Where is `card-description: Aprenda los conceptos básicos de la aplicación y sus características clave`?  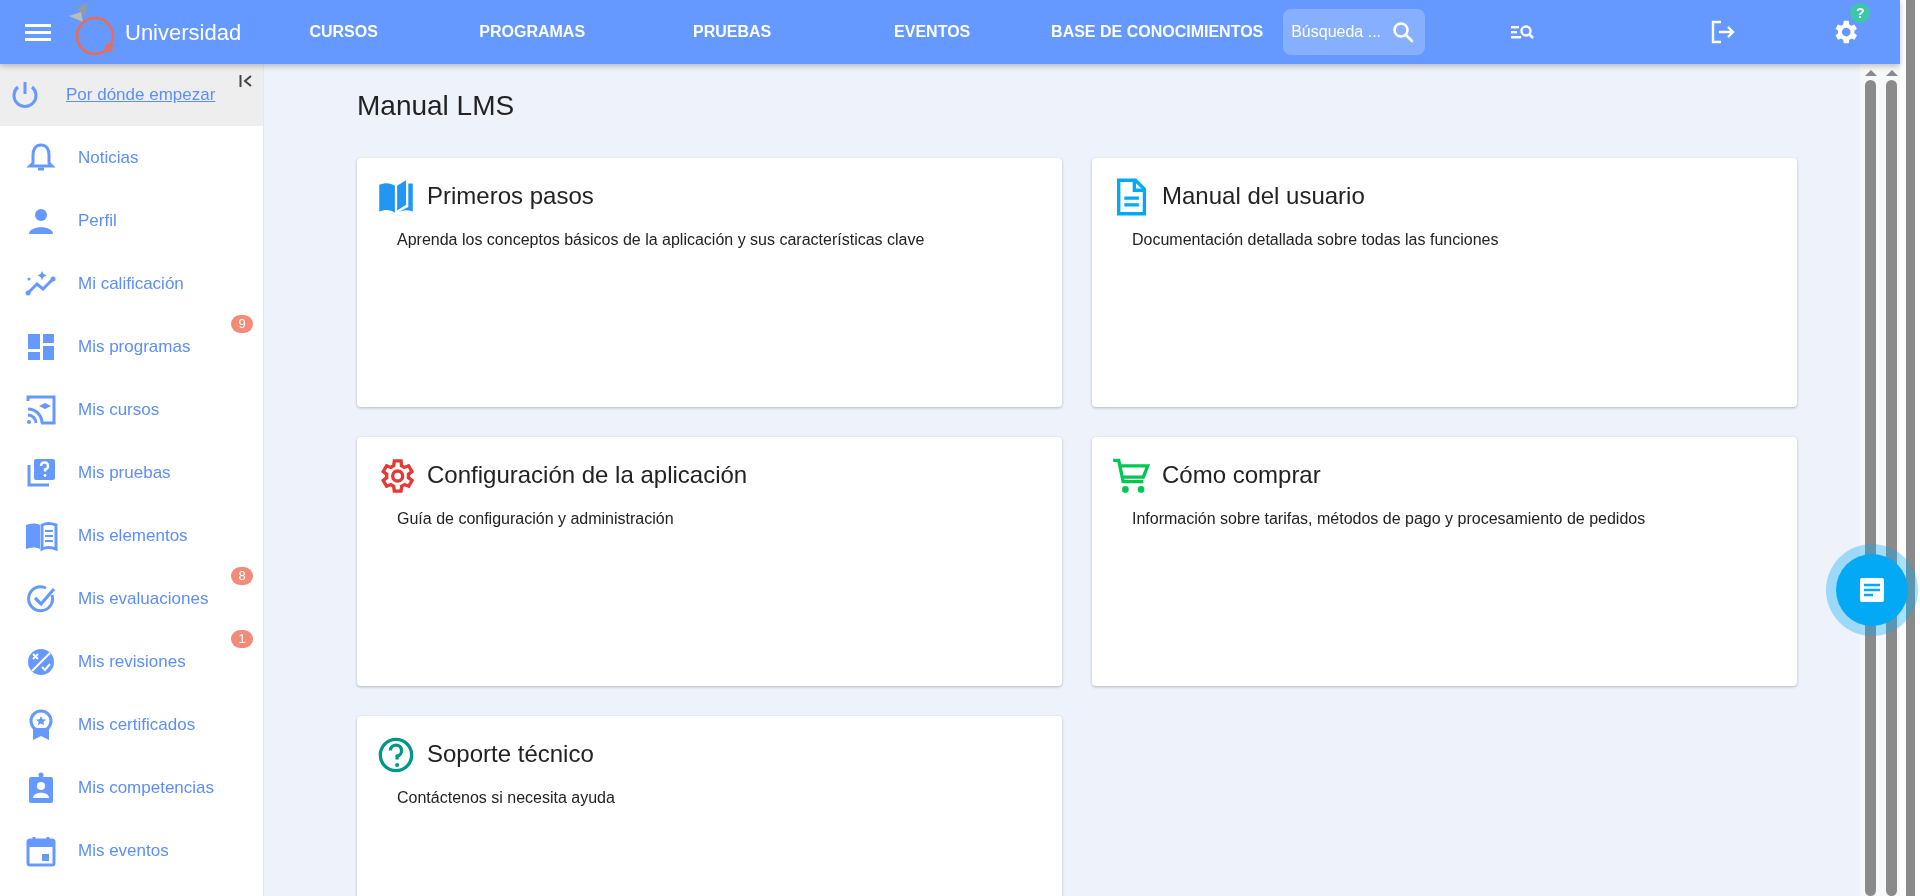
card-description: Aprenda los conceptos básicos de la aplicación y sus características clave is located at coordinates (661, 239).